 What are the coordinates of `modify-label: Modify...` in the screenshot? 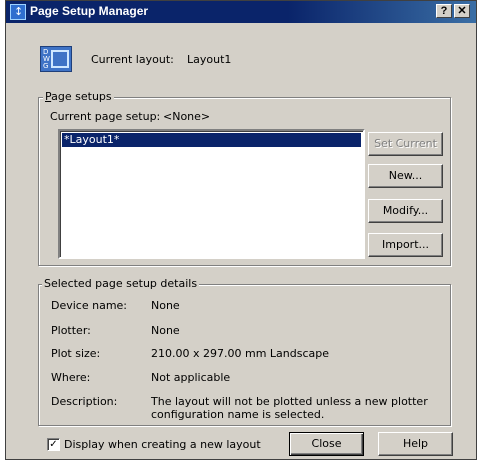 It's located at (405, 210).